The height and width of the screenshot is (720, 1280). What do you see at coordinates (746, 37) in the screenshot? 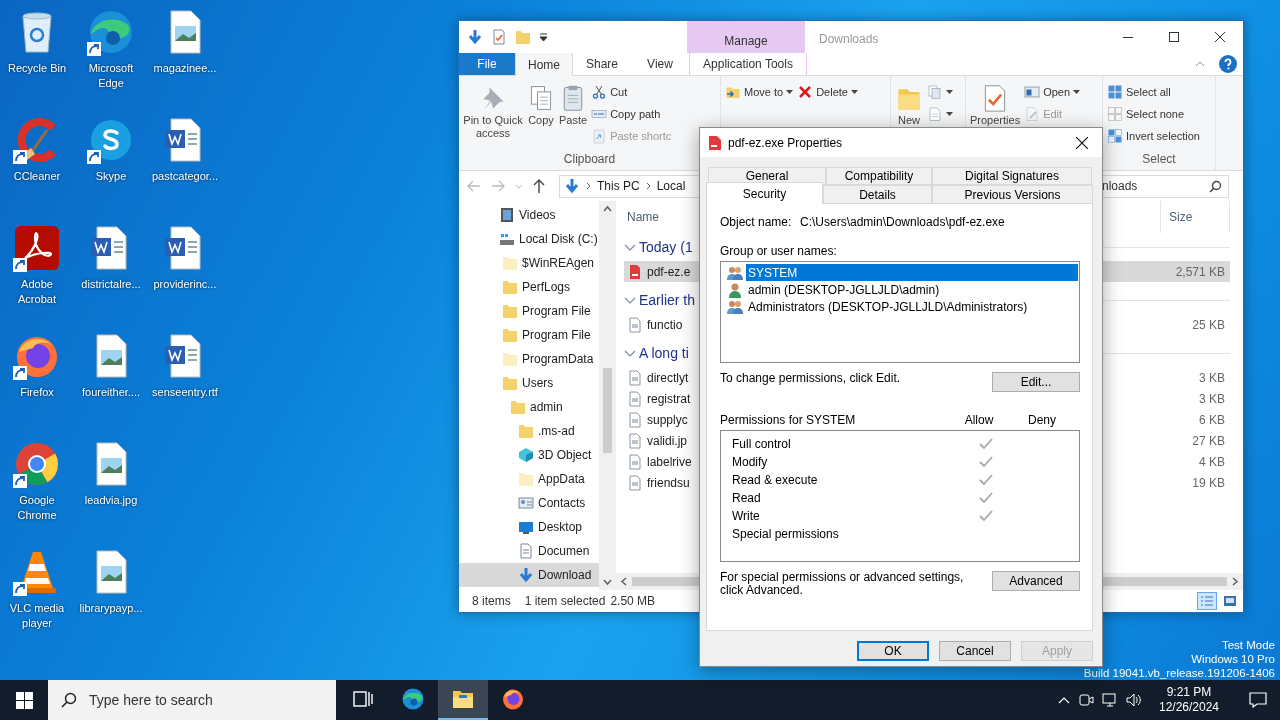
I see `context-tab-header: Manage` at bounding box center [746, 37].